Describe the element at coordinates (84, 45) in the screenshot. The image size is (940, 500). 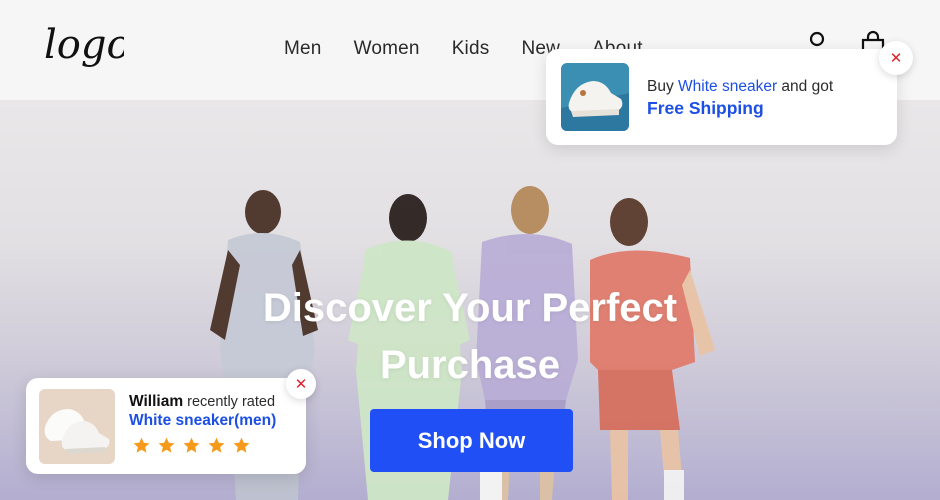
I see `svg-text: logo` at that location.